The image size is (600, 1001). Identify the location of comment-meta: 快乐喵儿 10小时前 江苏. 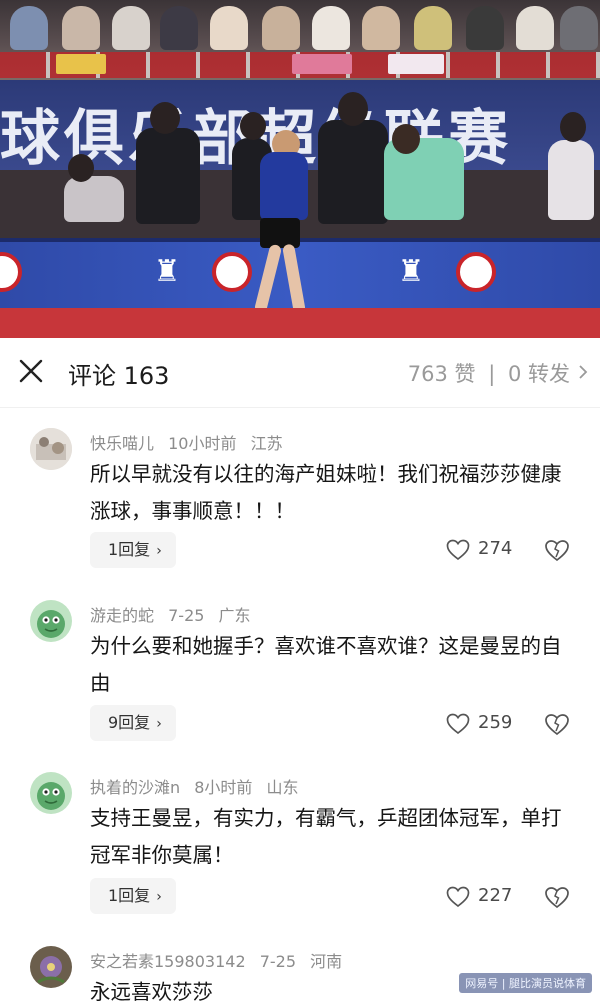
(191, 442).